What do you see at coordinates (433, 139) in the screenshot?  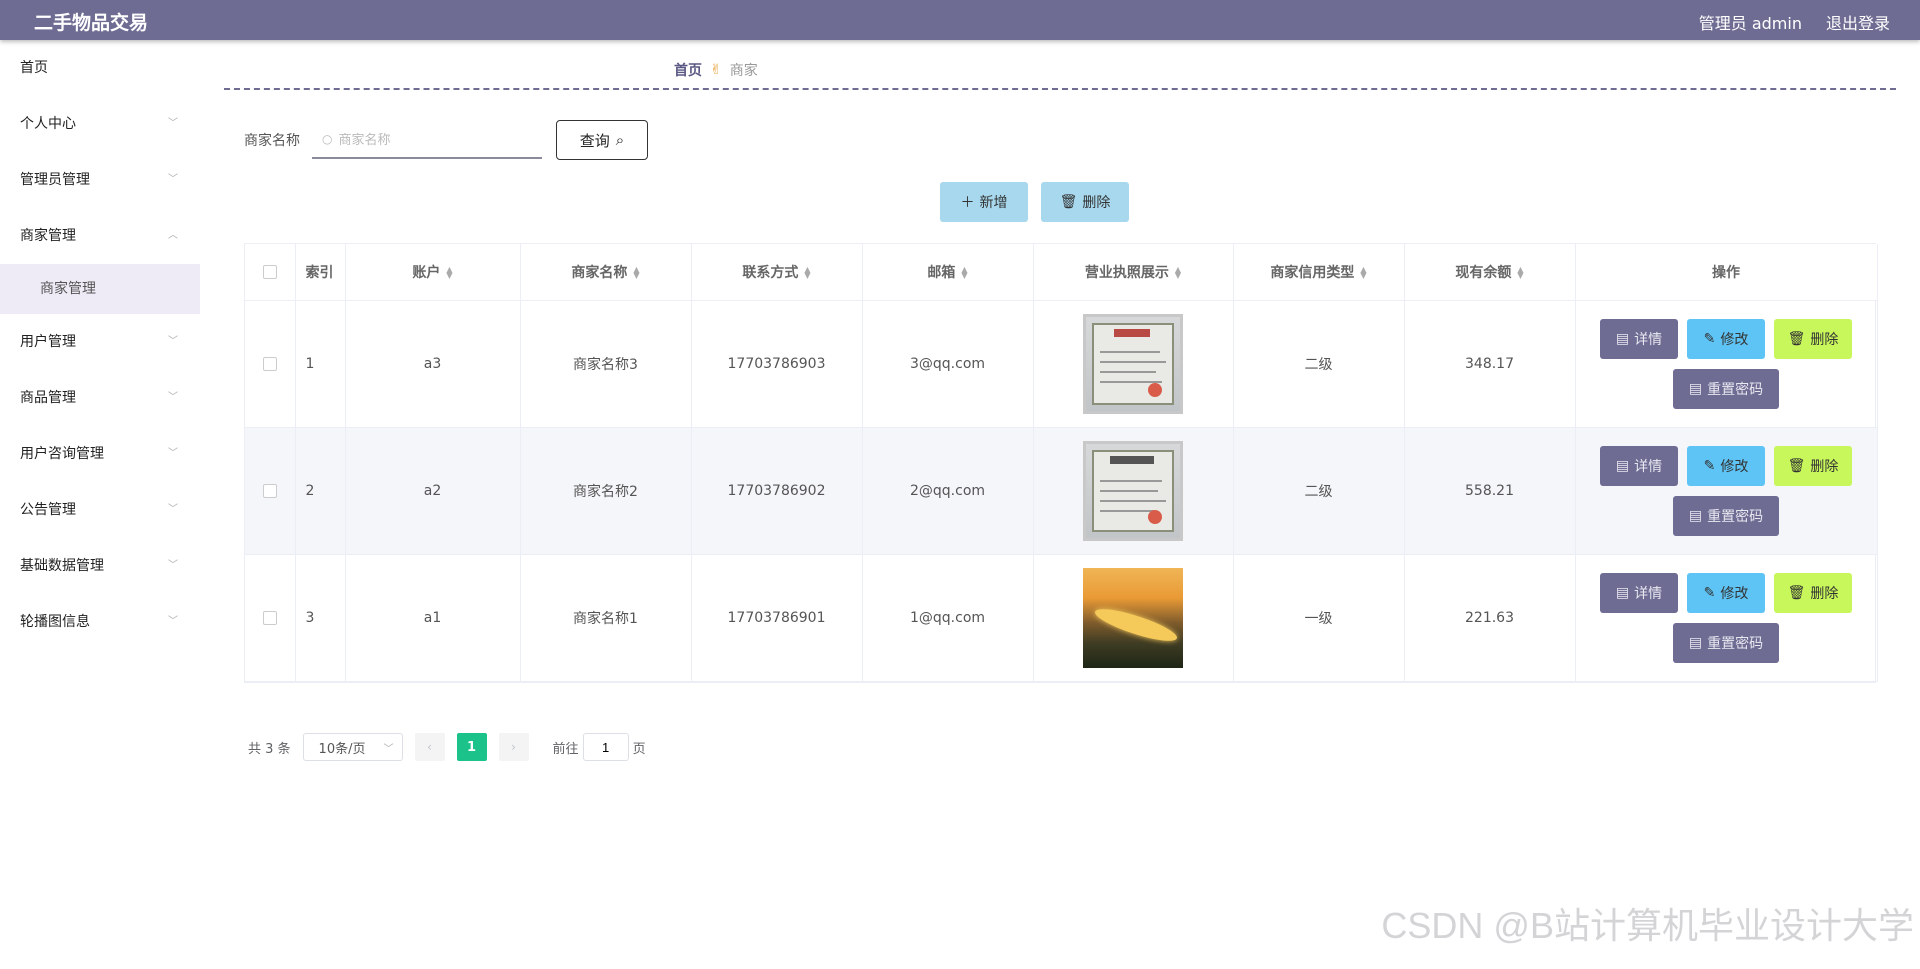 I see `search-input` at bounding box center [433, 139].